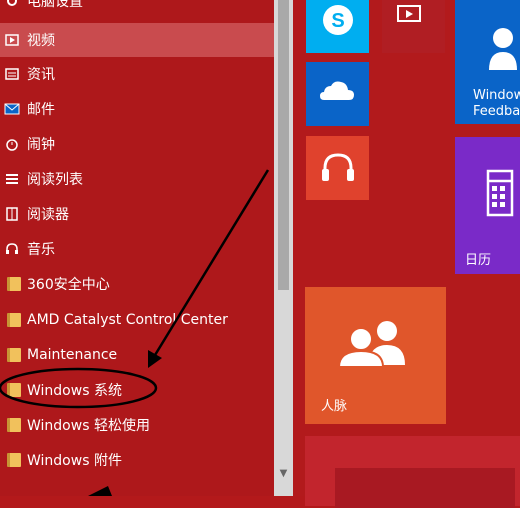 This screenshot has height=508, width=520. What do you see at coordinates (334, 406) in the screenshot?
I see `people-label: 人脉` at bounding box center [334, 406].